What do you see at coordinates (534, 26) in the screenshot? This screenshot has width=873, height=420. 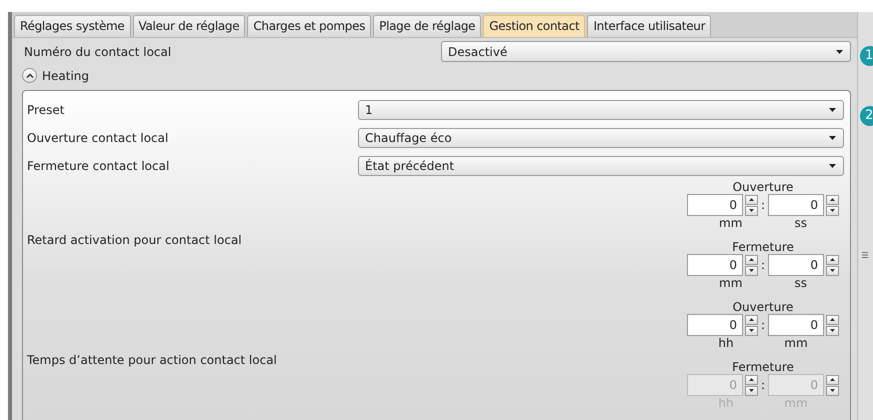 I see `tab: Gestion contact` at bounding box center [534, 26].